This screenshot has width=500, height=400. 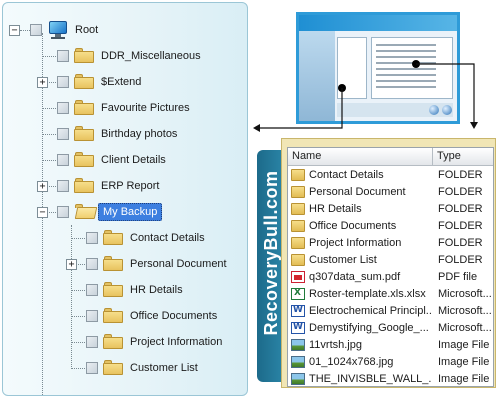 What do you see at coordinates (390, 260) in the screenshot?
I see `file-row: Customer List FOLDER` at bounding box center [390, 260].